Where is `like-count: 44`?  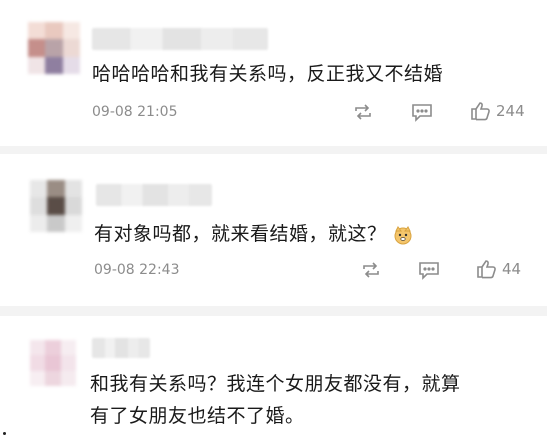 like-count: 44 is located at coordinates (512, 269).